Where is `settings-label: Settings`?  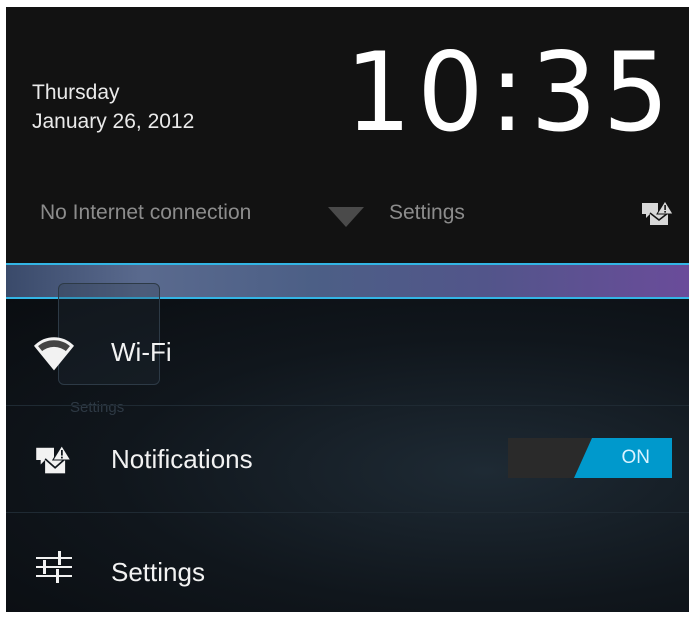 settings-label: Settings is located at coordinates (158, 572).